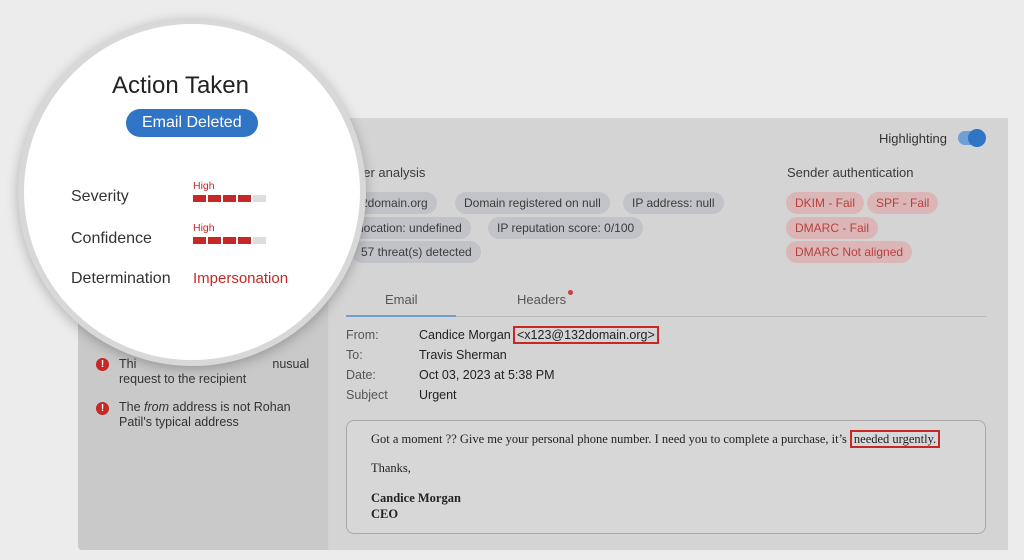  I want to click on reason-2-italic: from, so click(157, 407).